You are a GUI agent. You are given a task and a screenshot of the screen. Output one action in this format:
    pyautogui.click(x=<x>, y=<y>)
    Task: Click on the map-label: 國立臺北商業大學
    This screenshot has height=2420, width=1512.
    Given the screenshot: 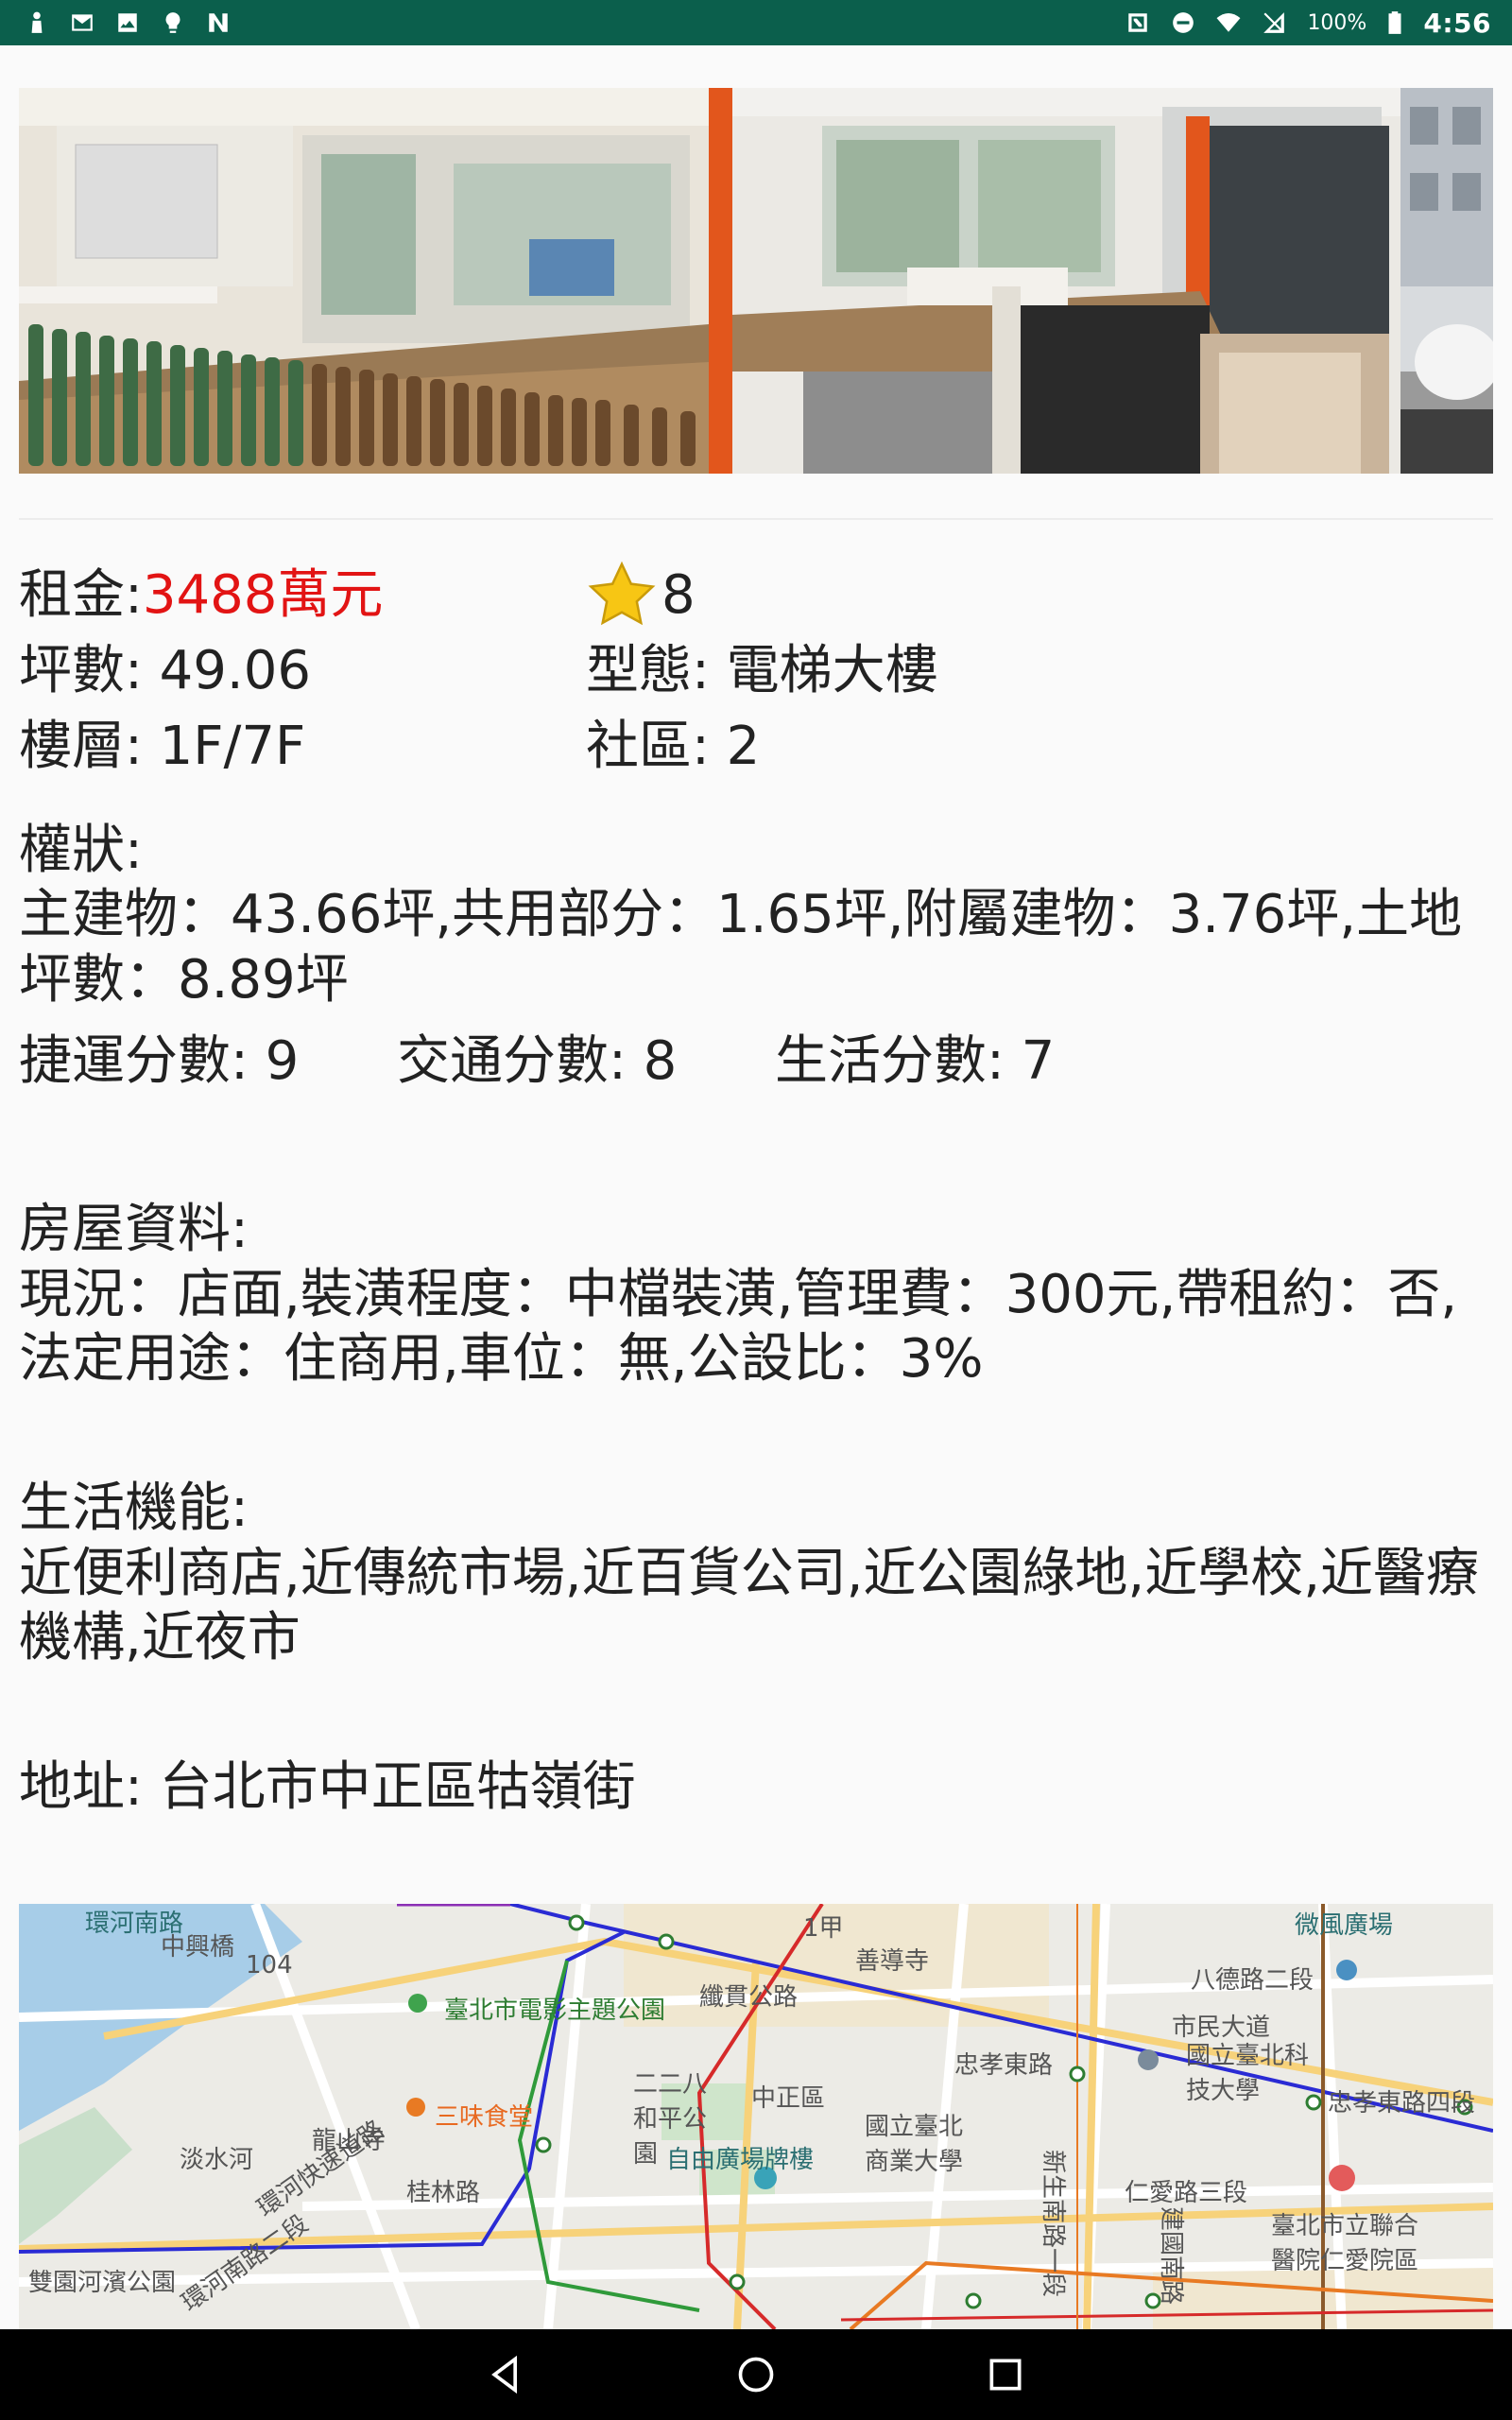 What is the action you would take?
    pyautogui.click(x=914, y=2145)
    